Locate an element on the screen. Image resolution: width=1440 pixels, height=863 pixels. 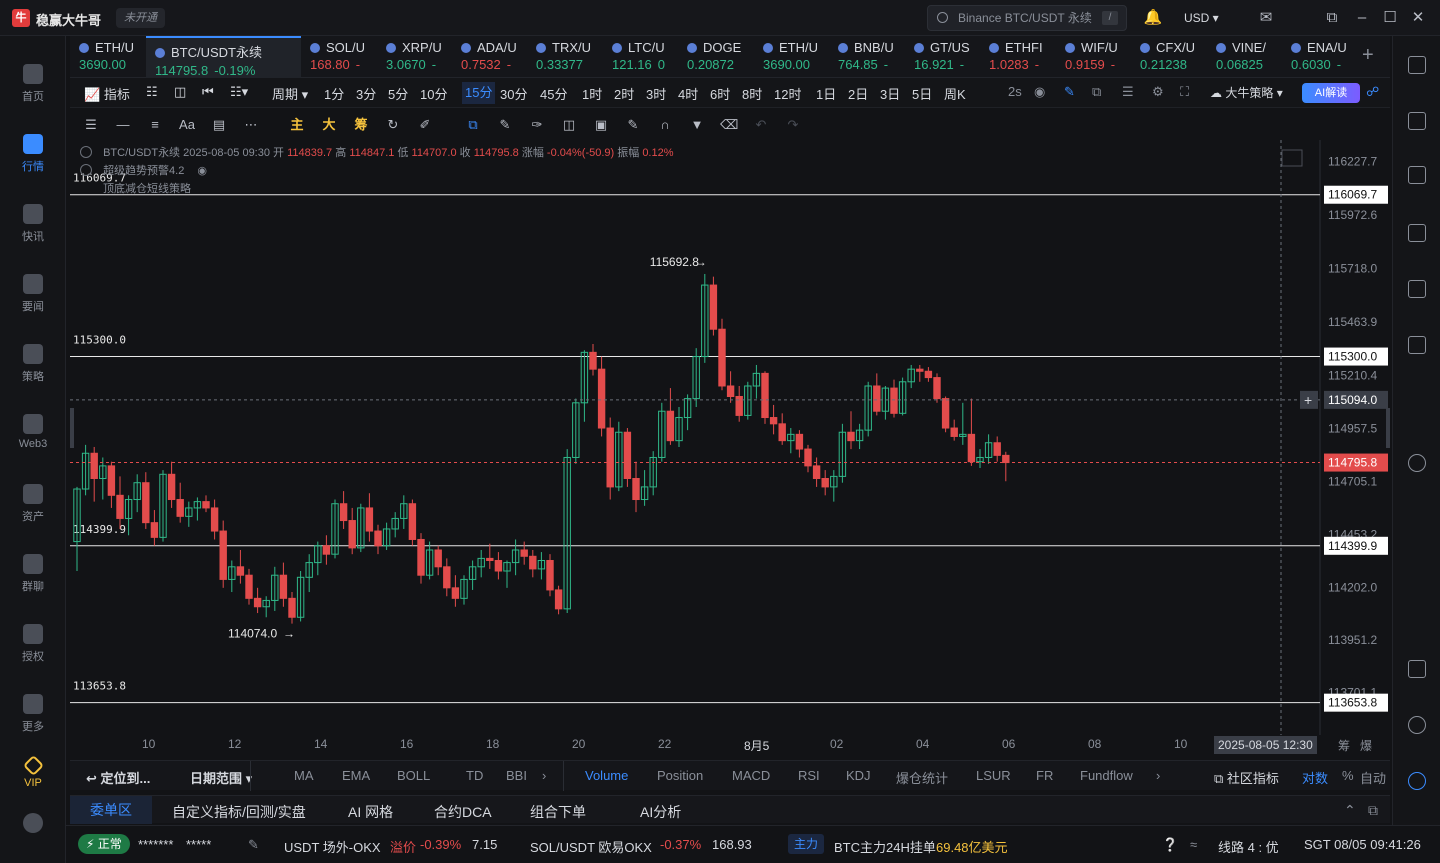
menu-icon: ☰ is located at coordinates (91, 125).